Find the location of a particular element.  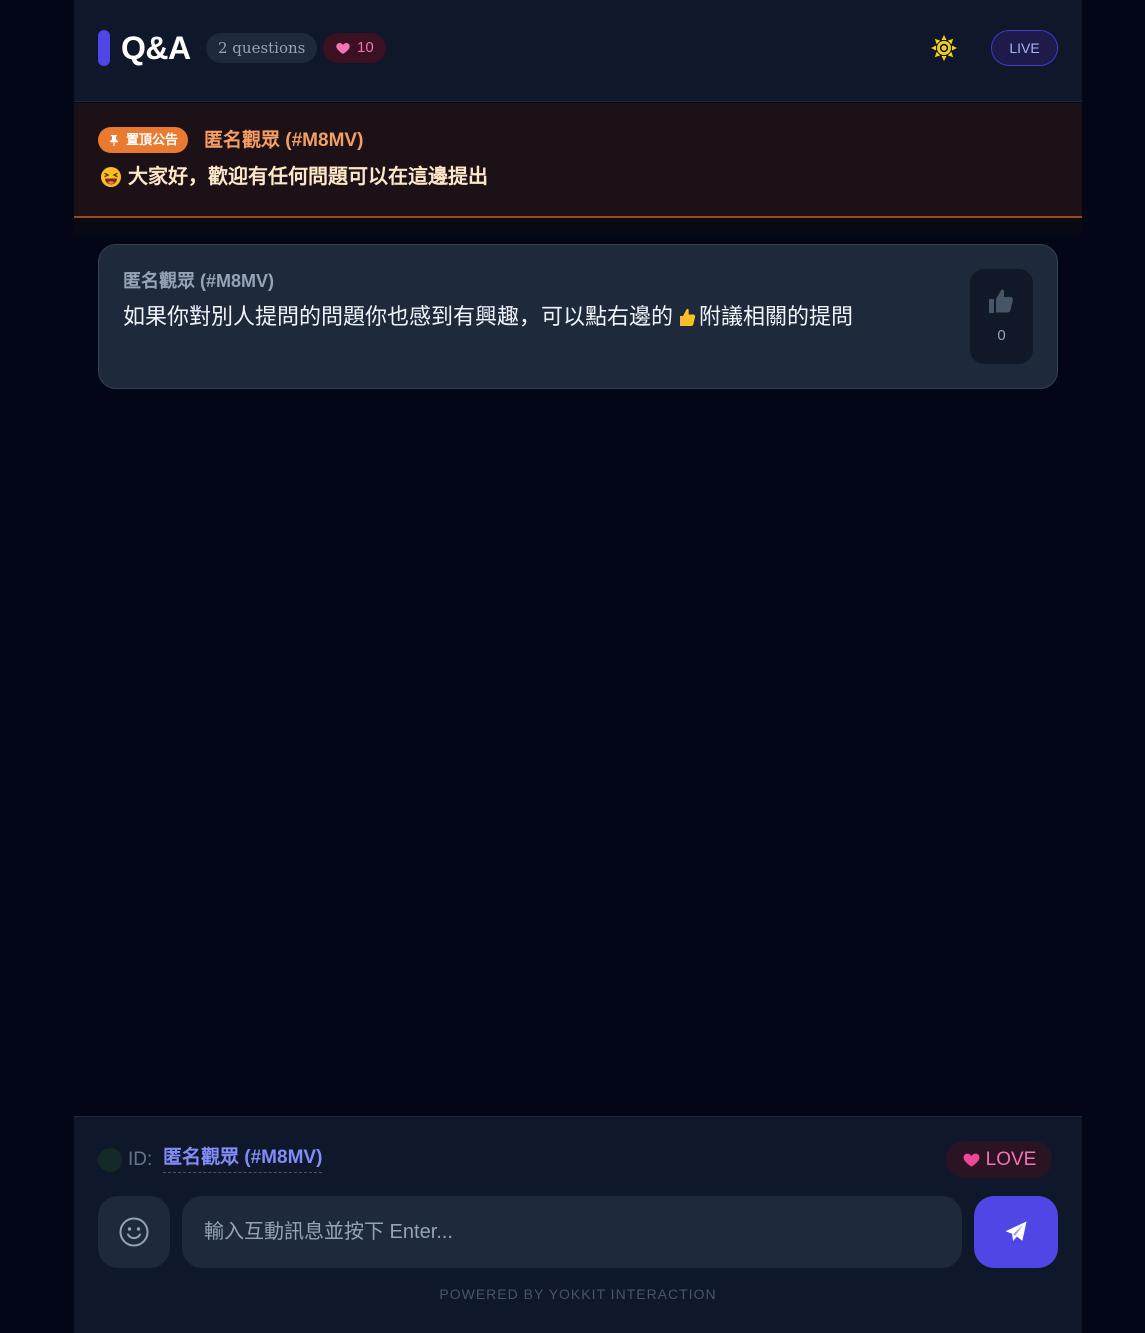

vote-count: 0 is located at coordinates (1001, 335).